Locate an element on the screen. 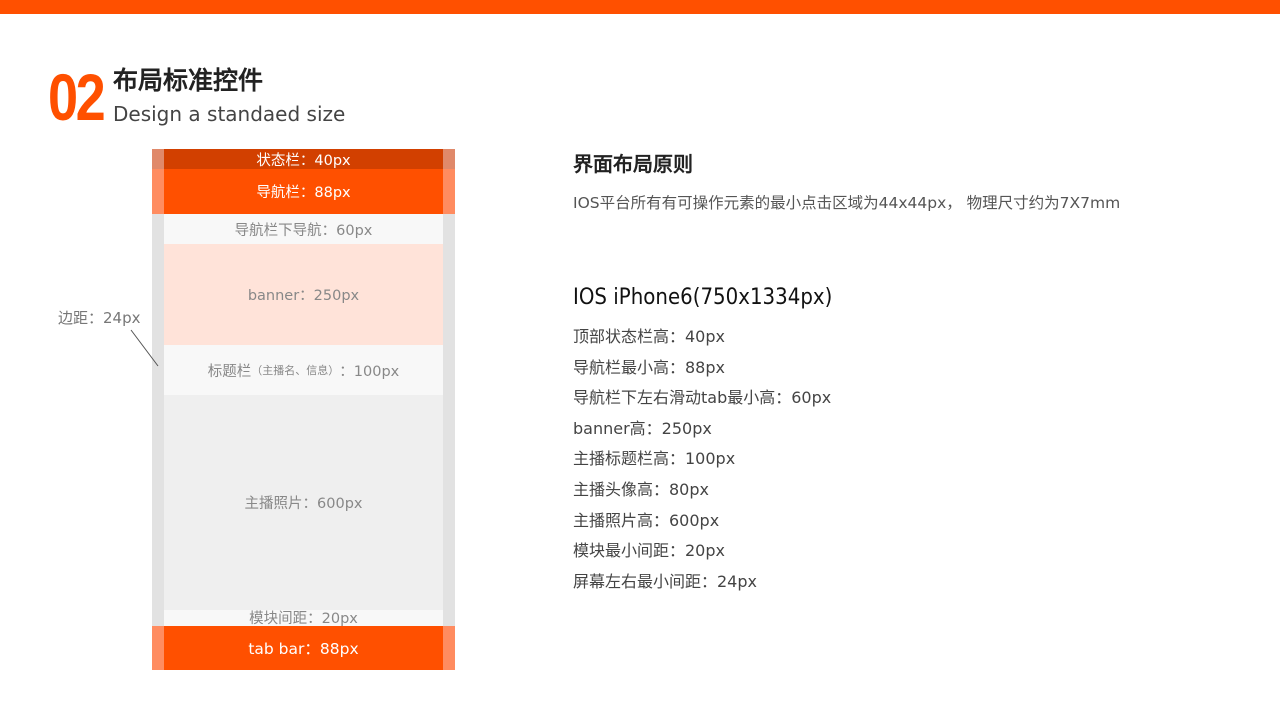 This screenshot has height=720, width=1280. spec-item: banner高：250px is located at coordinates (642, 428).